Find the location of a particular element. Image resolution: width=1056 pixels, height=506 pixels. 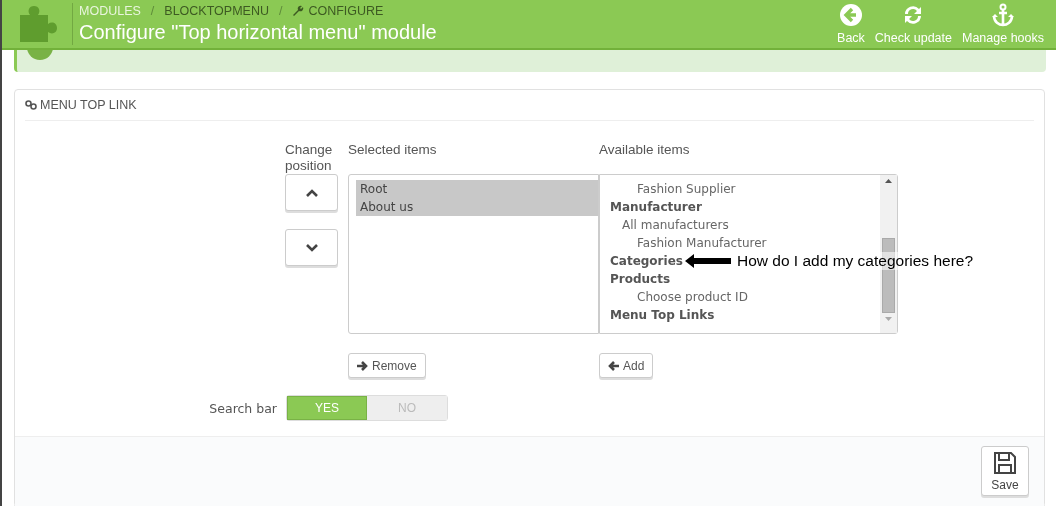

field-label: Available items is located at coordinates (644, 150).